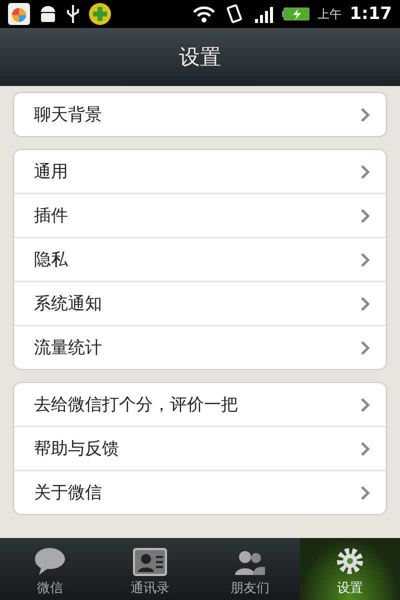  I want to click on settings-item: 流量统计, so click(200, 347).